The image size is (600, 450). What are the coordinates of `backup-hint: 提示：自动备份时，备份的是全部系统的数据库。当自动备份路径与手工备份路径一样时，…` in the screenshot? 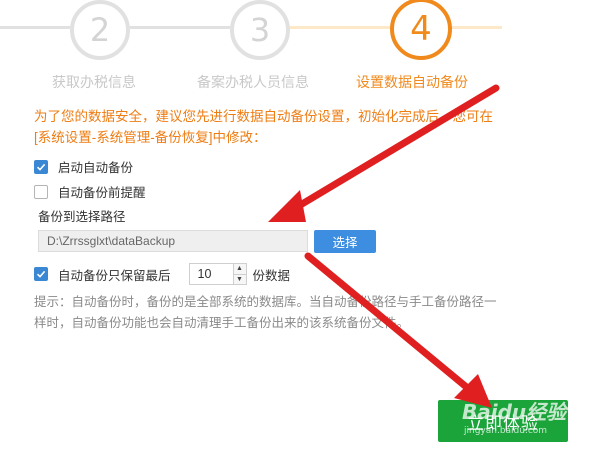 It's located at (265, 312).